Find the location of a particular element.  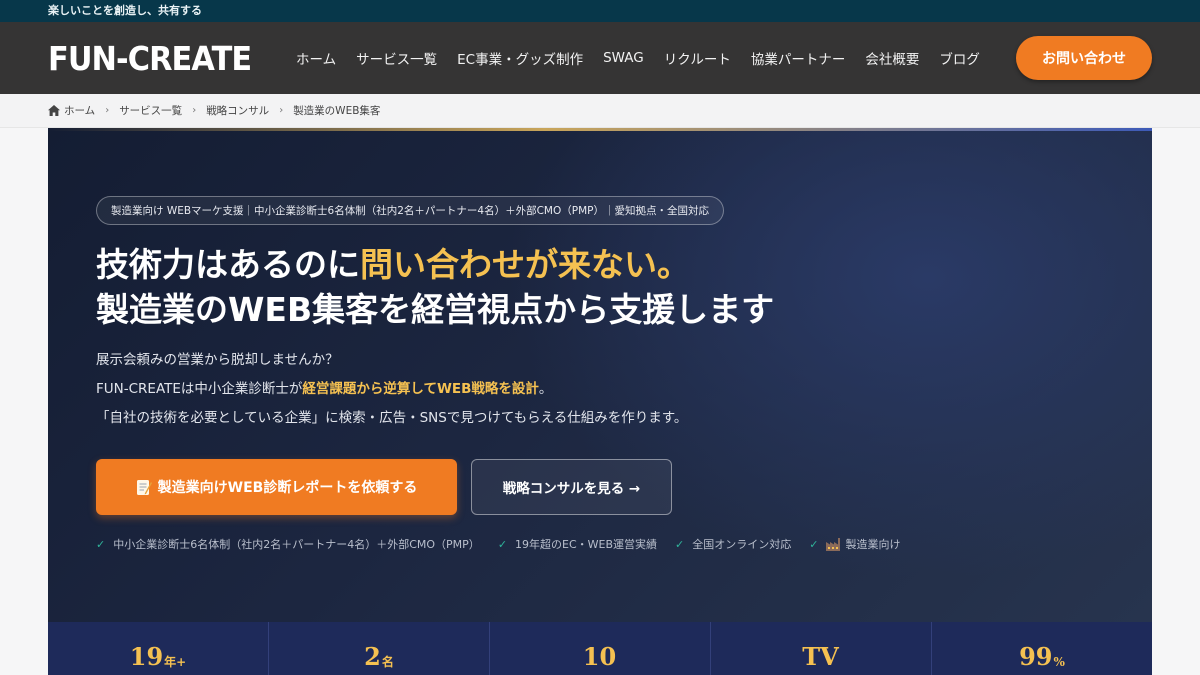

nav-item-ec-goods: EC事業・グッズ制作 is located at coordinates (520, 58).